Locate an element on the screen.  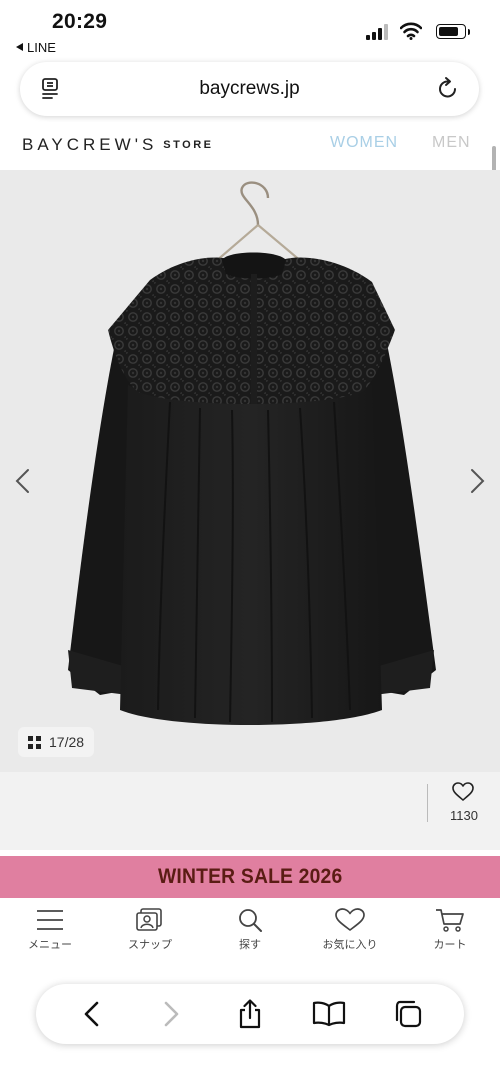
reload-icon is located at coordinates (448, 88).